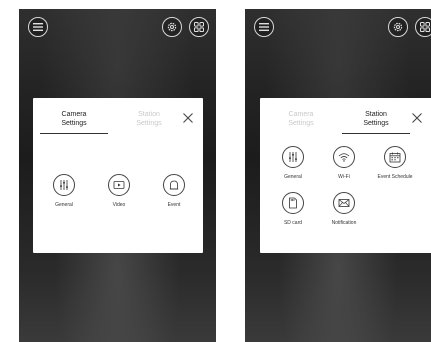 Image resolution: width=431 pixels, height=342 pixels. I want to click on bell-icon, so click(174, 185).